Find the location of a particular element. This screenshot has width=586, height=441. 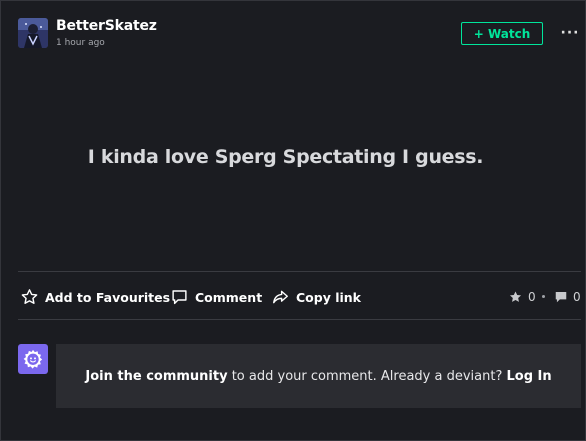

watch-label: + Watch is located at coordinates (502, 33).